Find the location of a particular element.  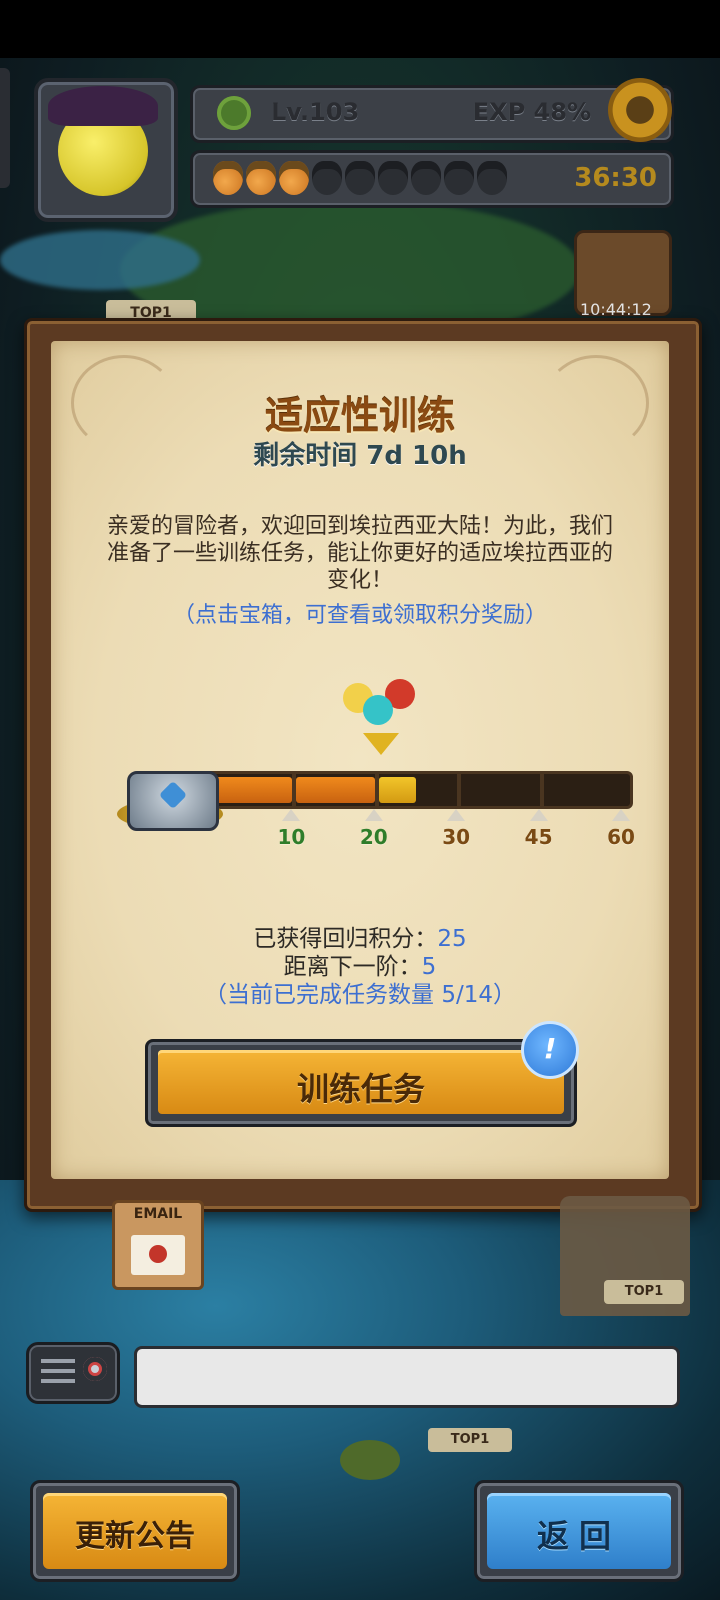

mail-label: EMAIL is located at coordinates (158, 1214).